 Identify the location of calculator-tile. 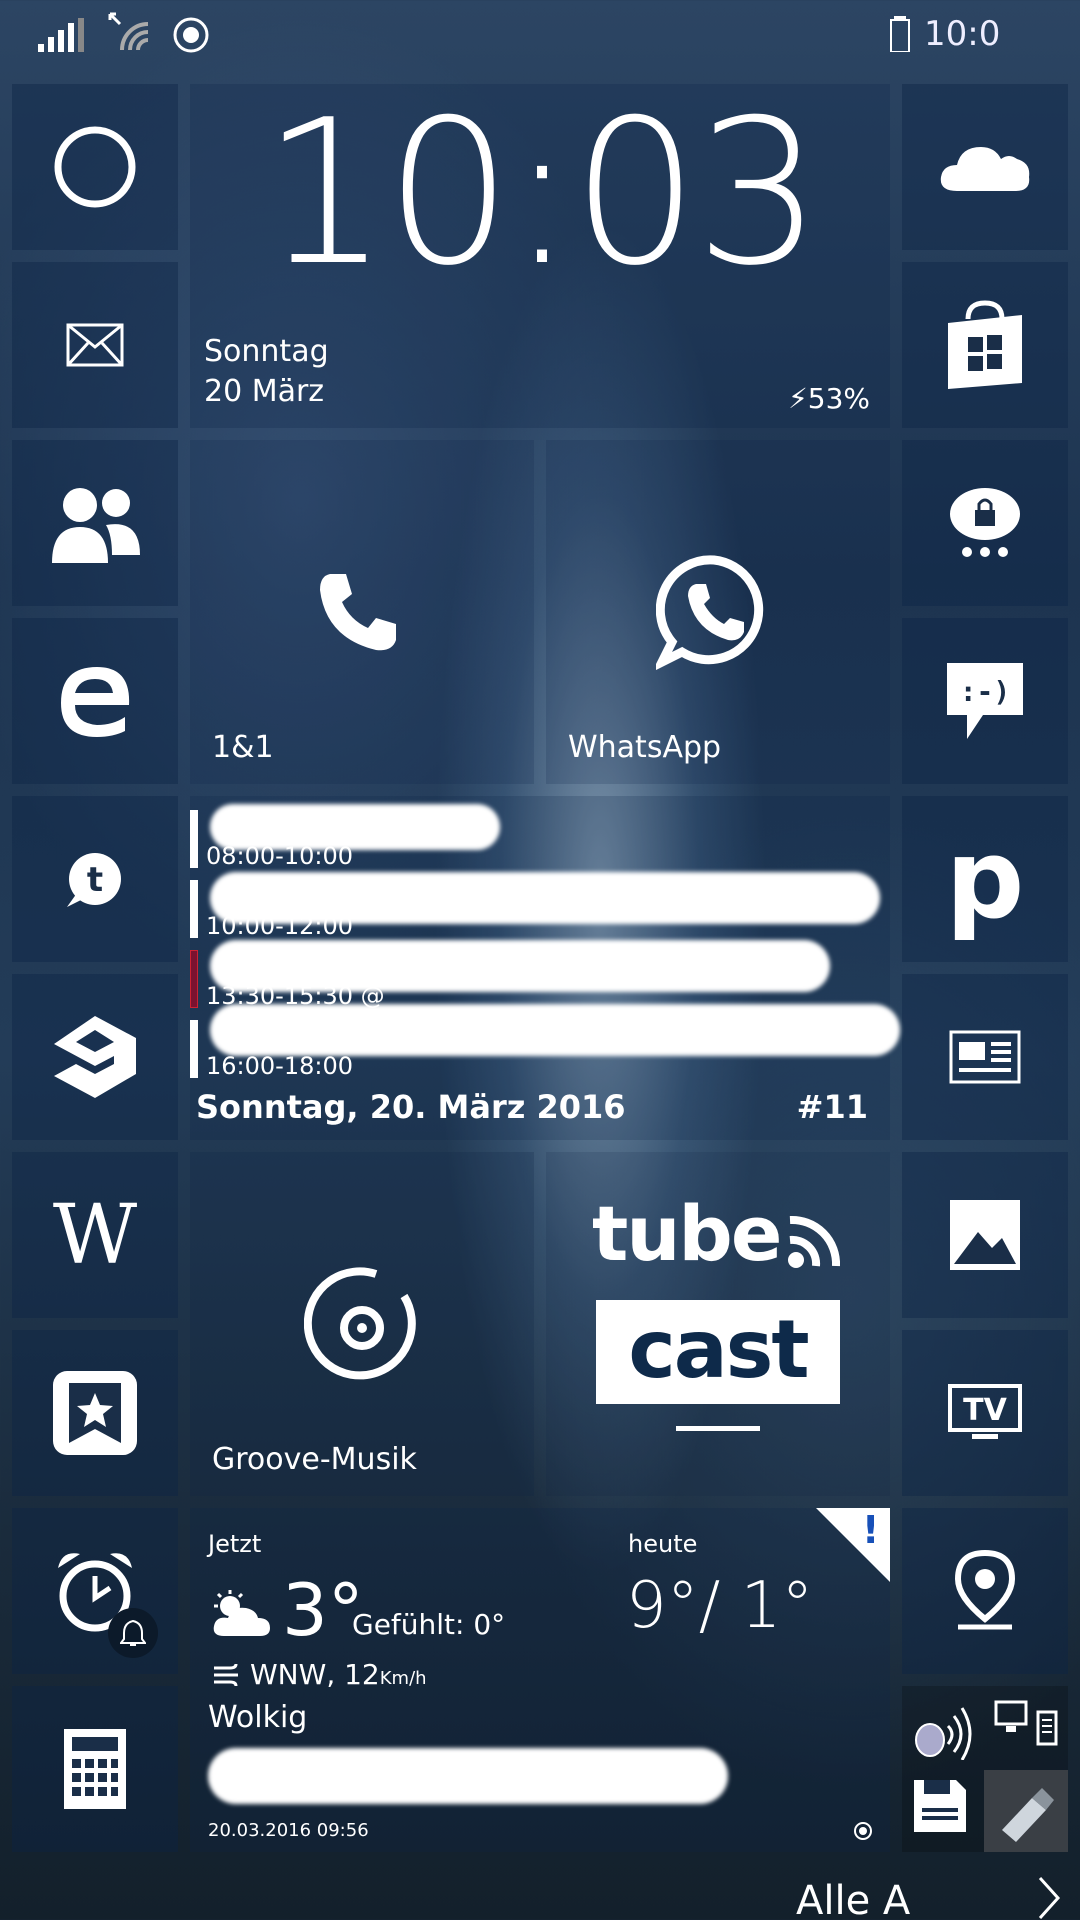
(95, 1769).